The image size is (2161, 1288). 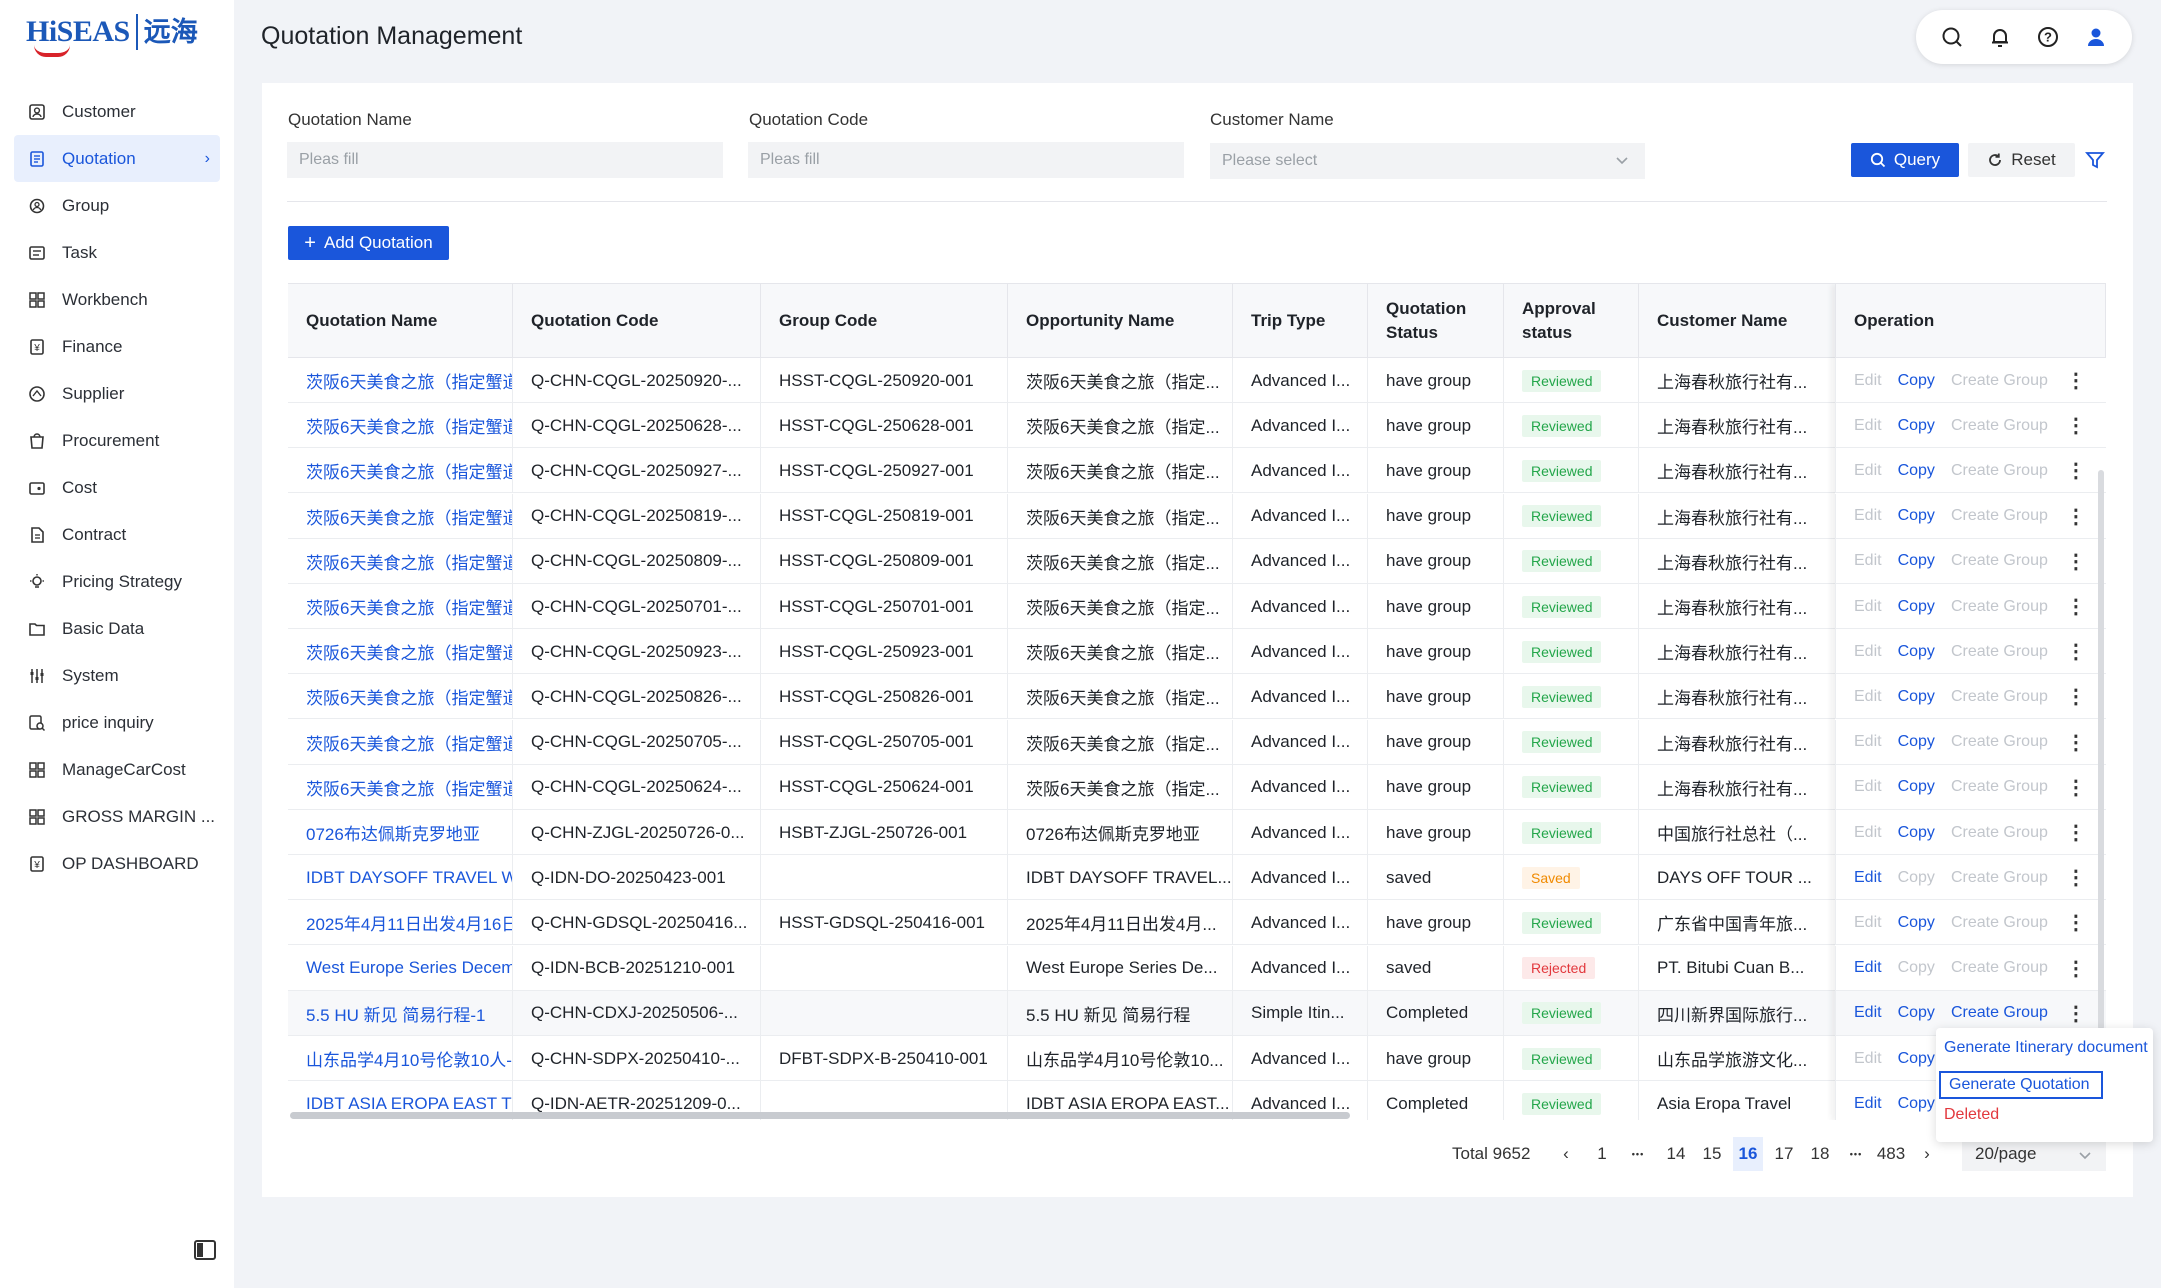 I want to click on quotation-name-link: 0726布达佩斯克罗地亚, so click(x=400, y=832).